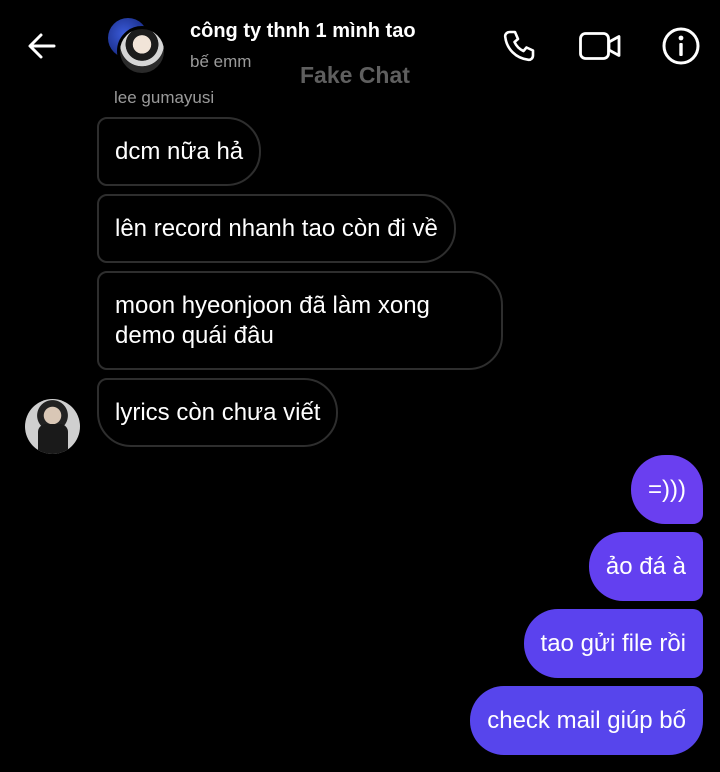  I want to click on chat-header: công ty thnh 1 mình tao bế emm Fake Chat, so click(360, 46).